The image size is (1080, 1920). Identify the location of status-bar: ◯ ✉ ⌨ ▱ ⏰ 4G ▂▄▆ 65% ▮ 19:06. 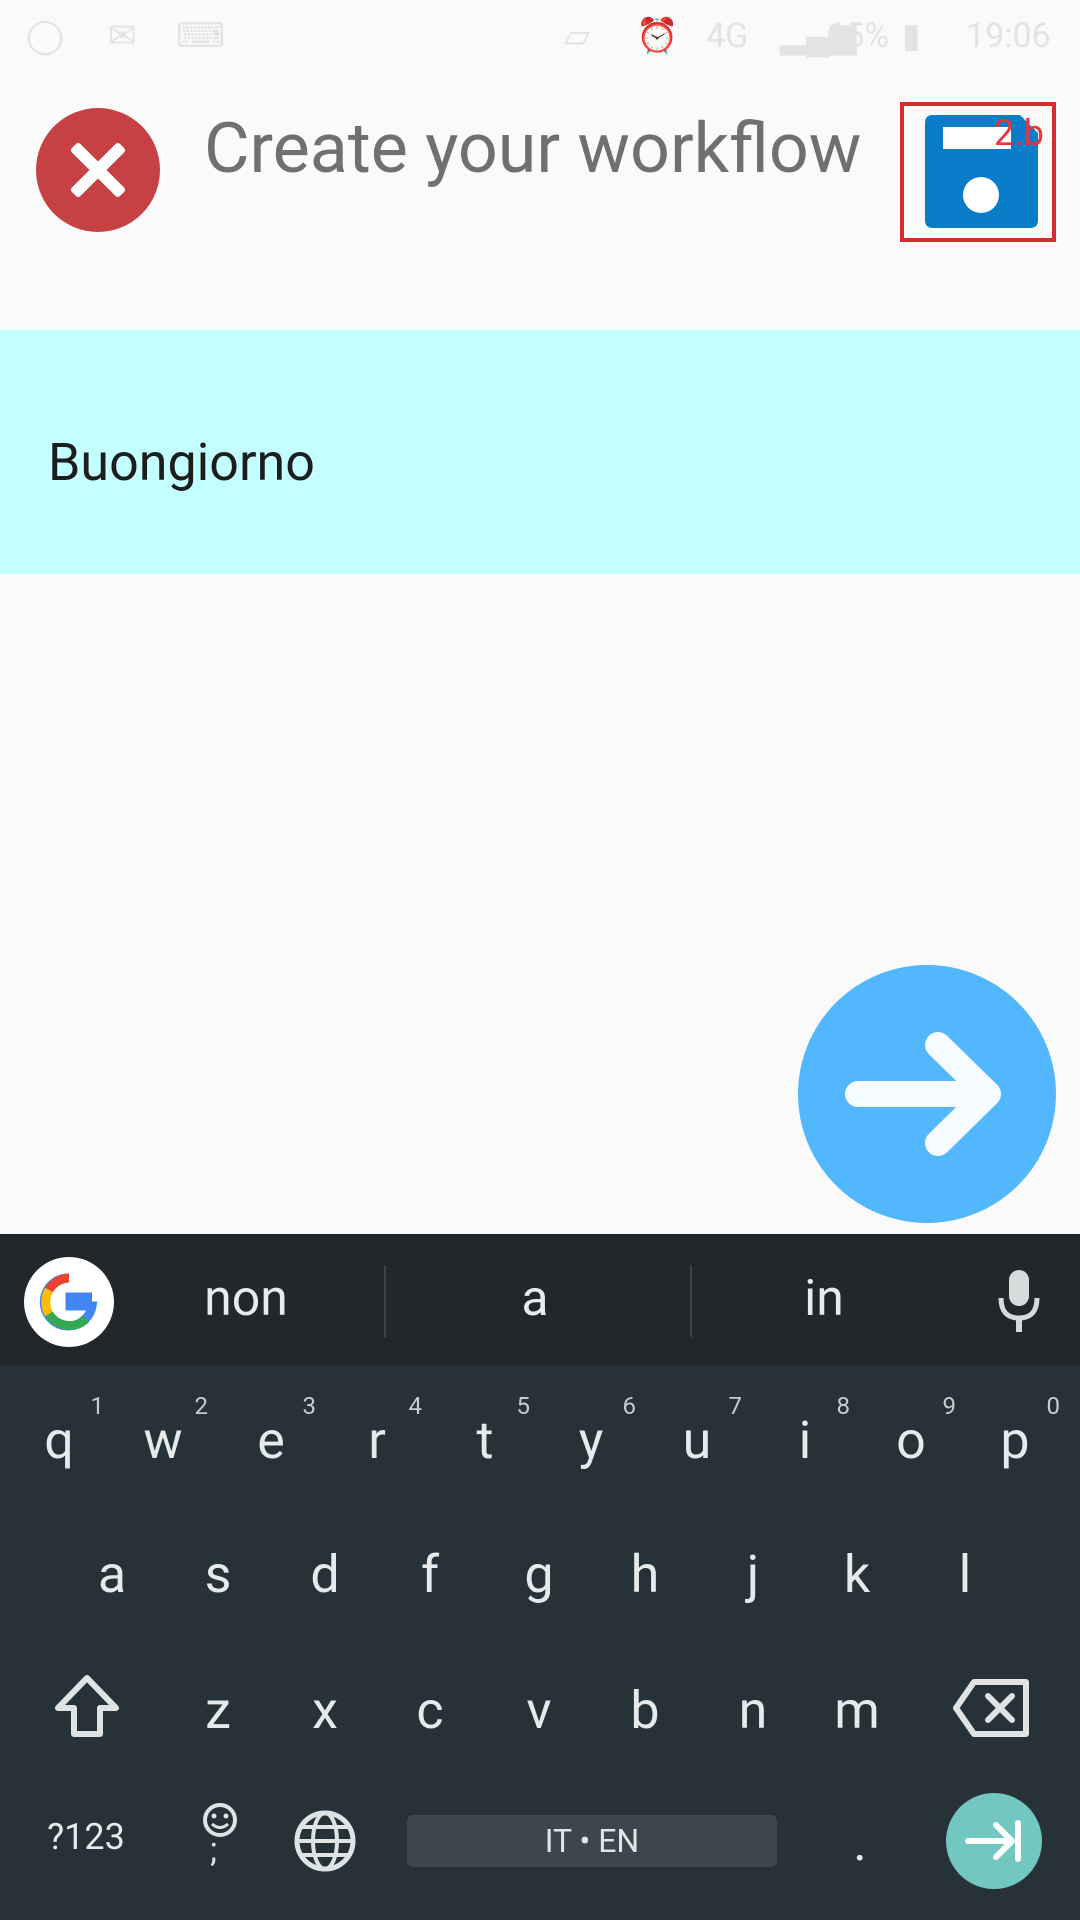
(540, 36).